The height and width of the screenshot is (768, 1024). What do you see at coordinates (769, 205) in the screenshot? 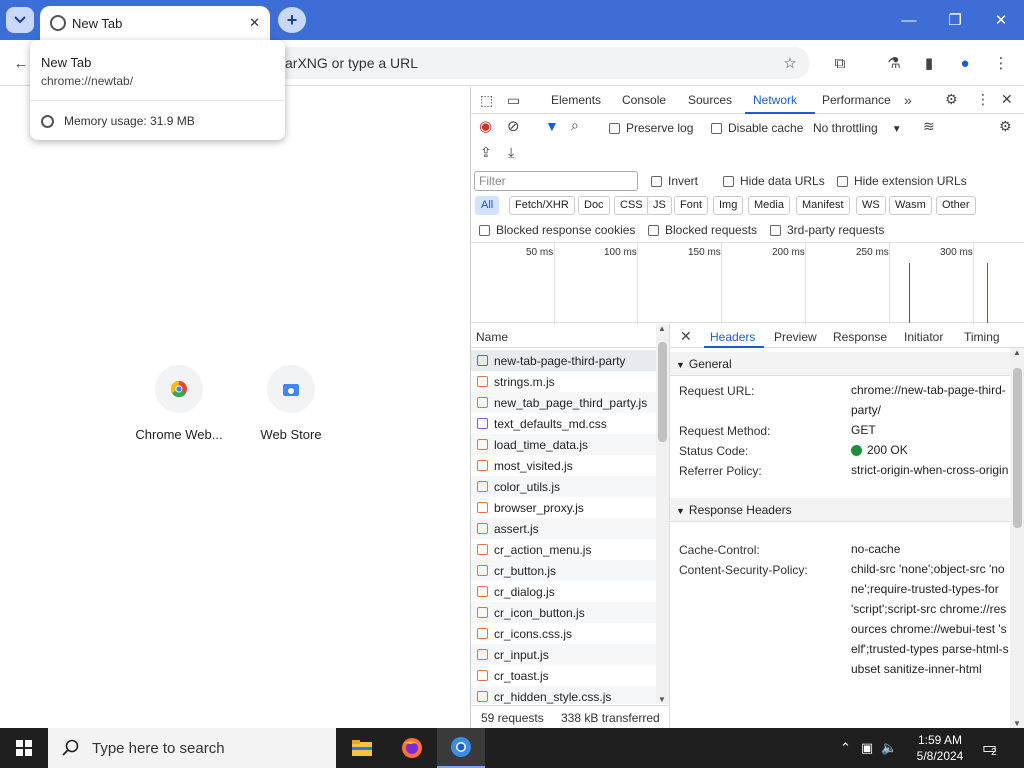
I see `chip-media: Media` at bounding box center [769, 205].